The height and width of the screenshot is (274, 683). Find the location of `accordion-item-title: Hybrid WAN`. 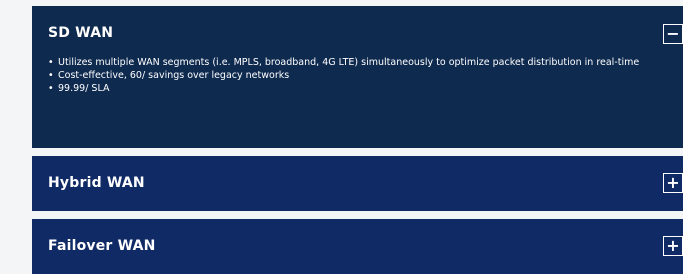

accordion-item-title: Hybrid WAN is located at coordinates (96, 183).